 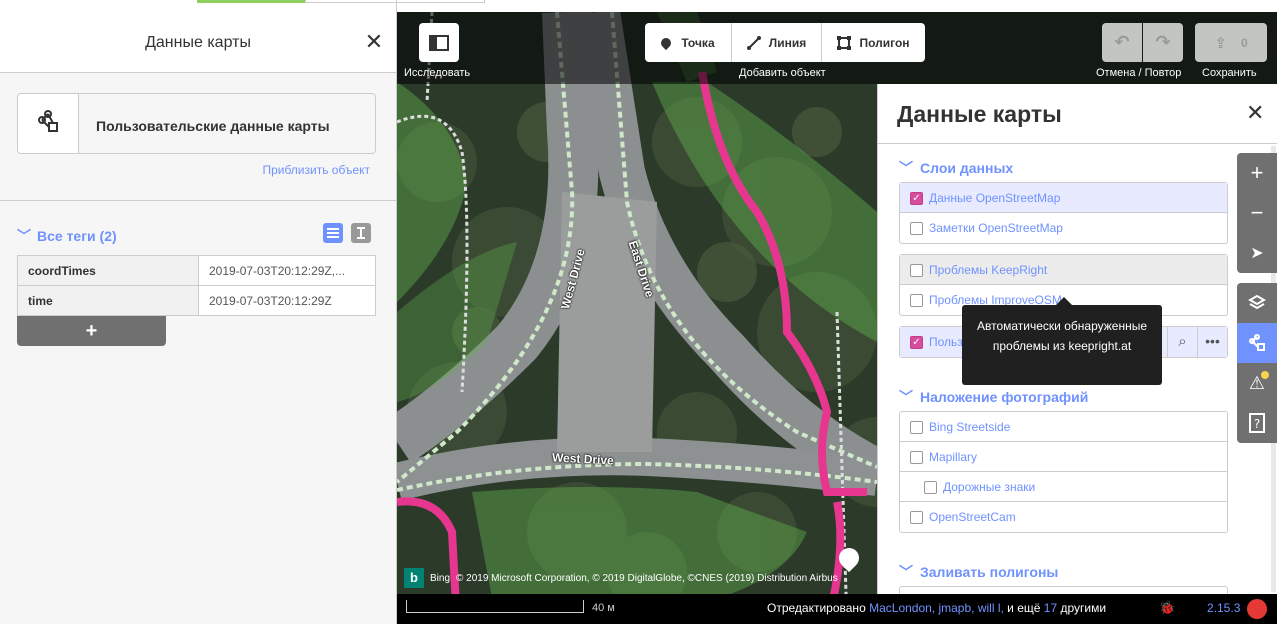 I want to click on help-pane-button: ?, so click(x=1257, y=423).